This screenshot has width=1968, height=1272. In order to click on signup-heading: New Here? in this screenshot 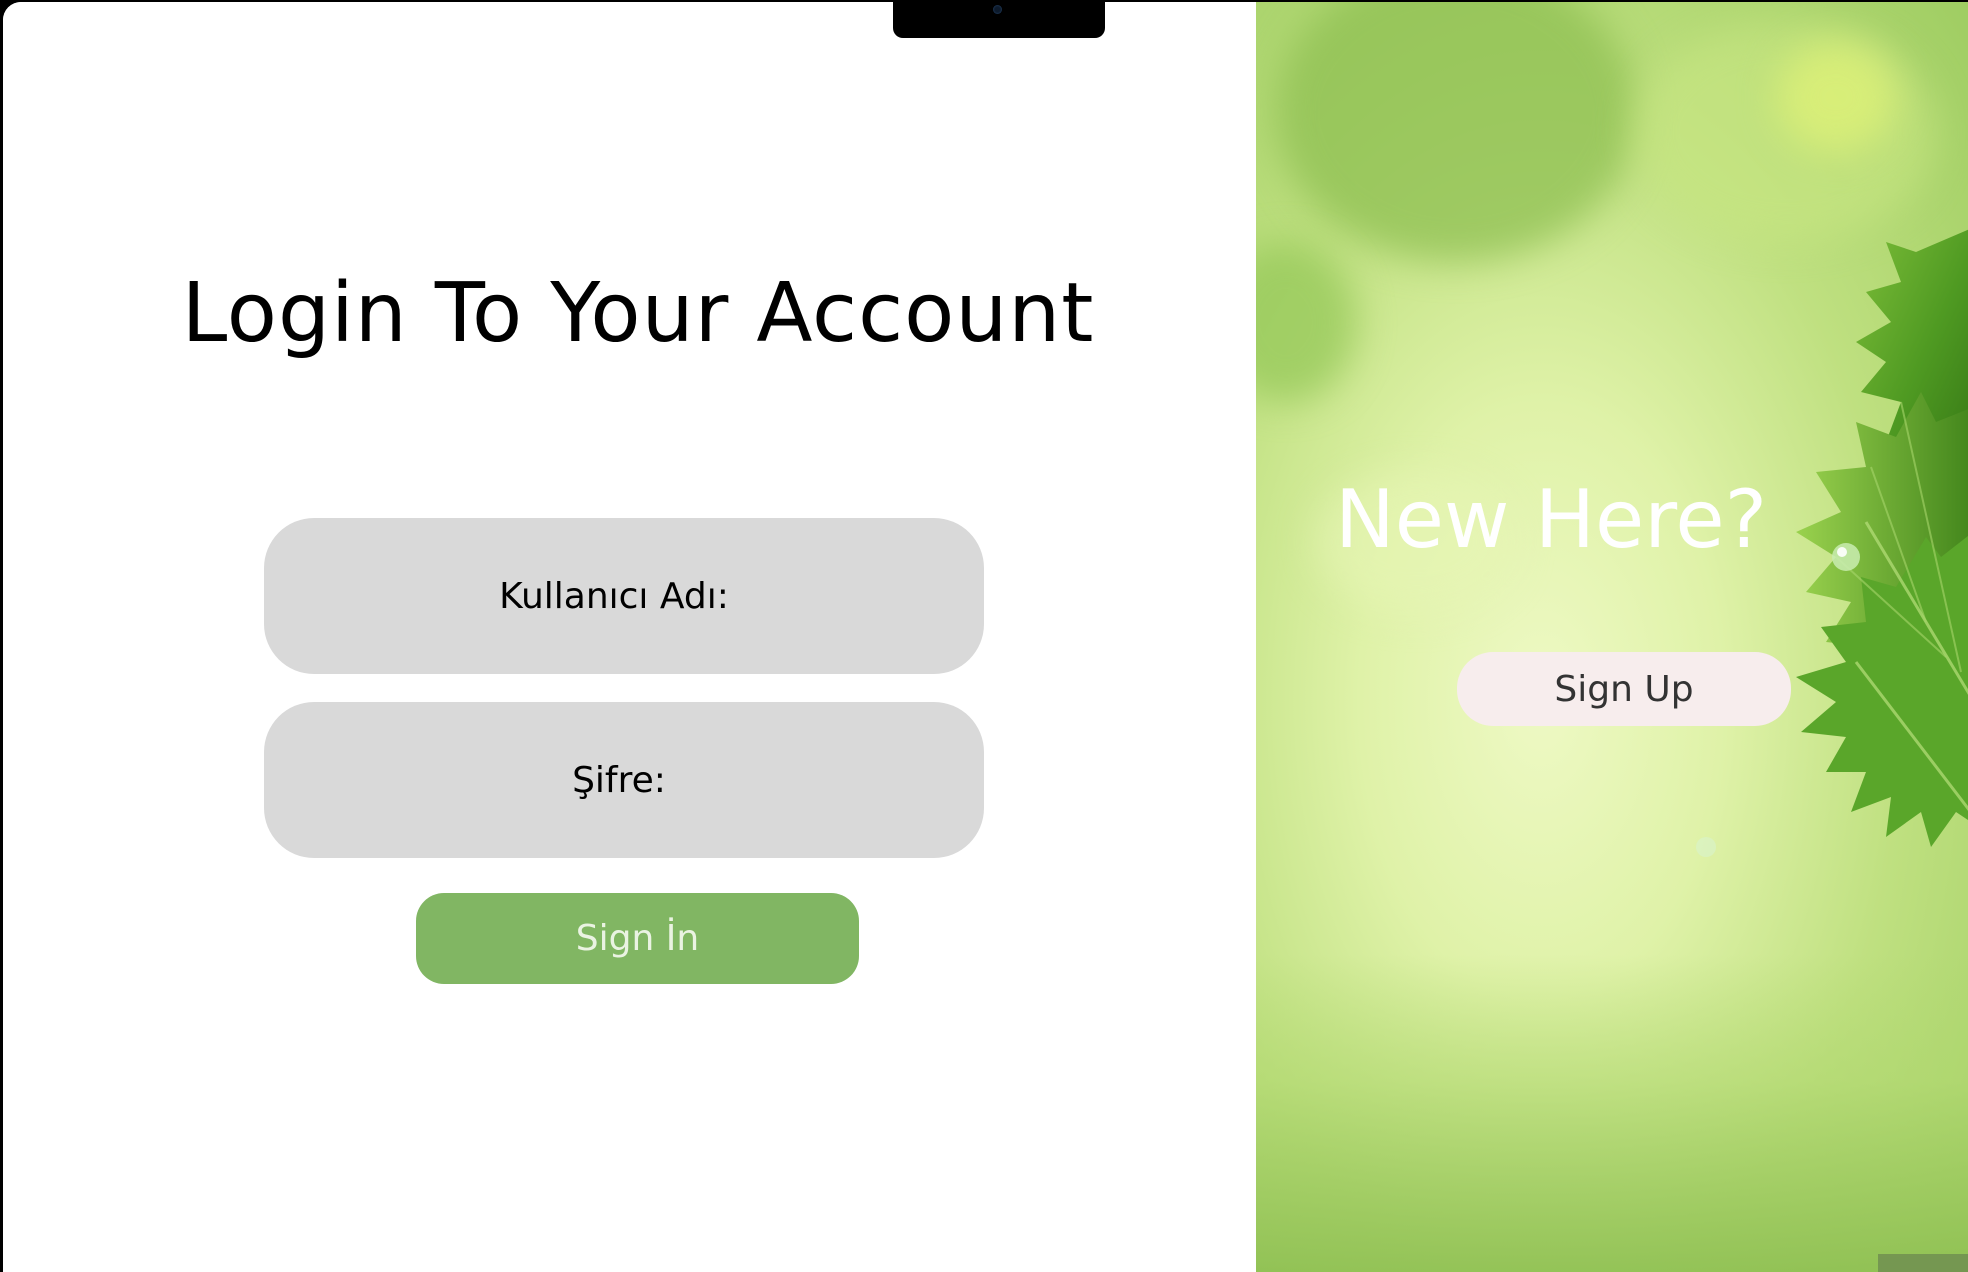, I will do `click(1551, 519)`.